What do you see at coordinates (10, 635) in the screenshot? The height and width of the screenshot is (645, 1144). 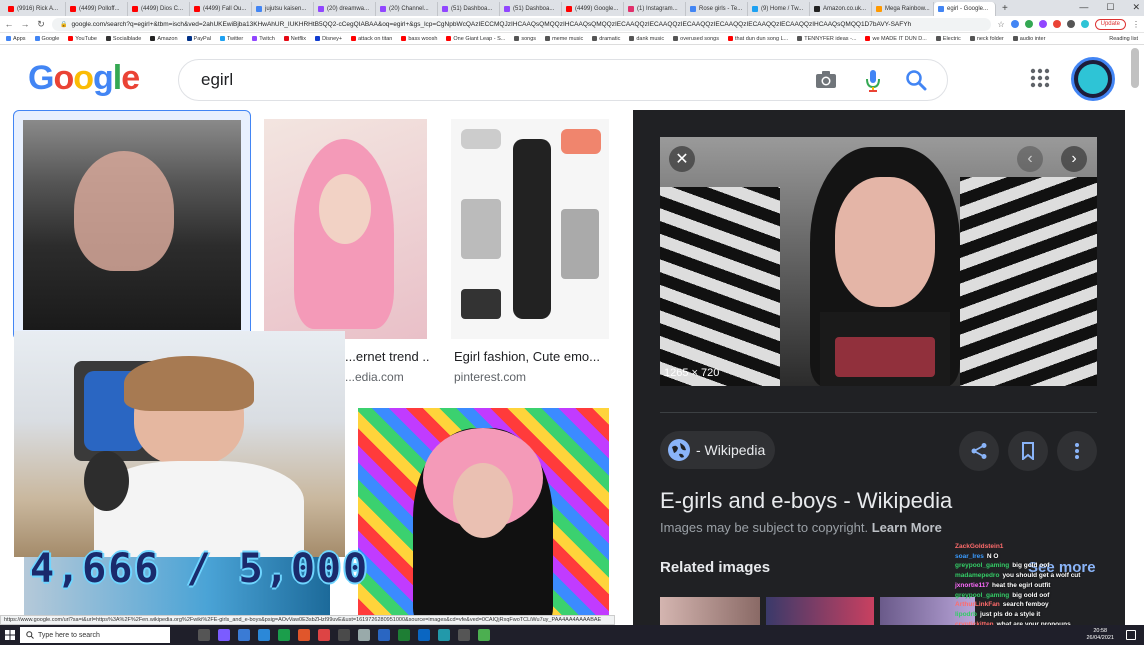 I see `start-button` at bounding box center [10, 635].